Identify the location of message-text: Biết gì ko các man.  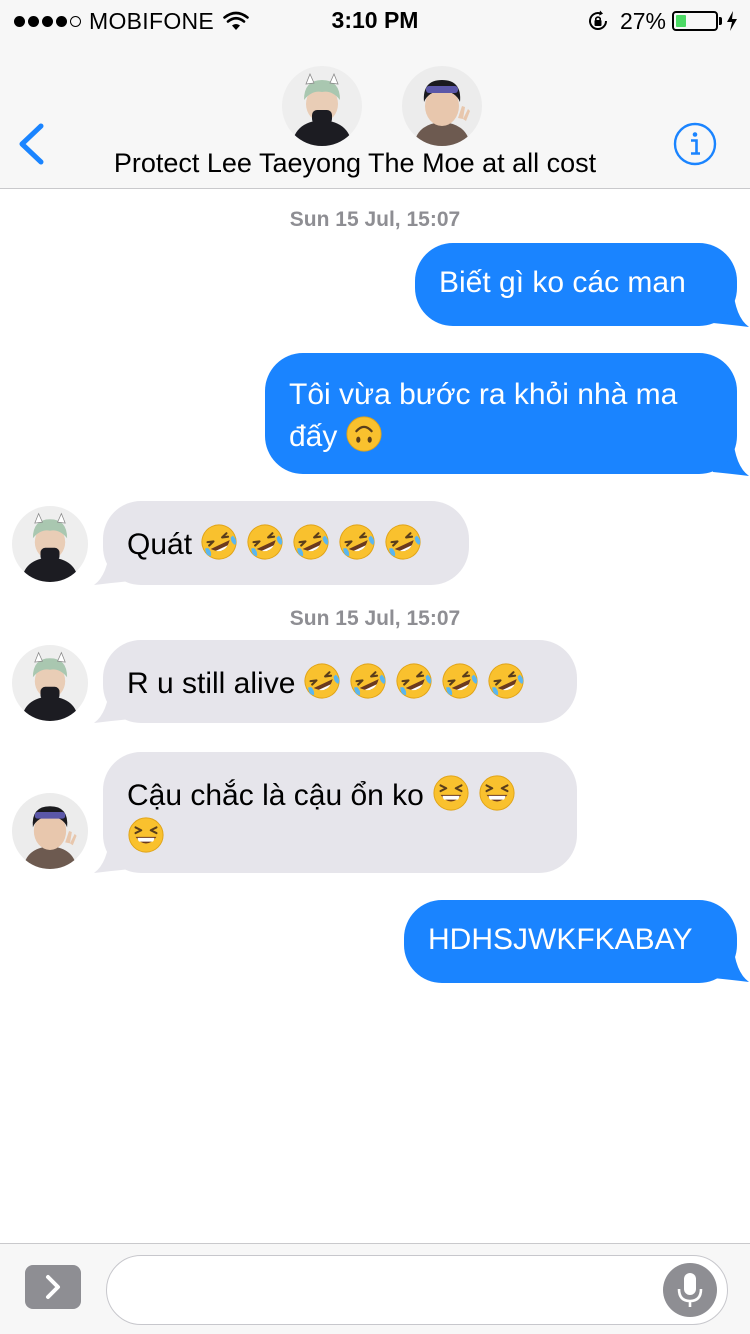
(562, 282).